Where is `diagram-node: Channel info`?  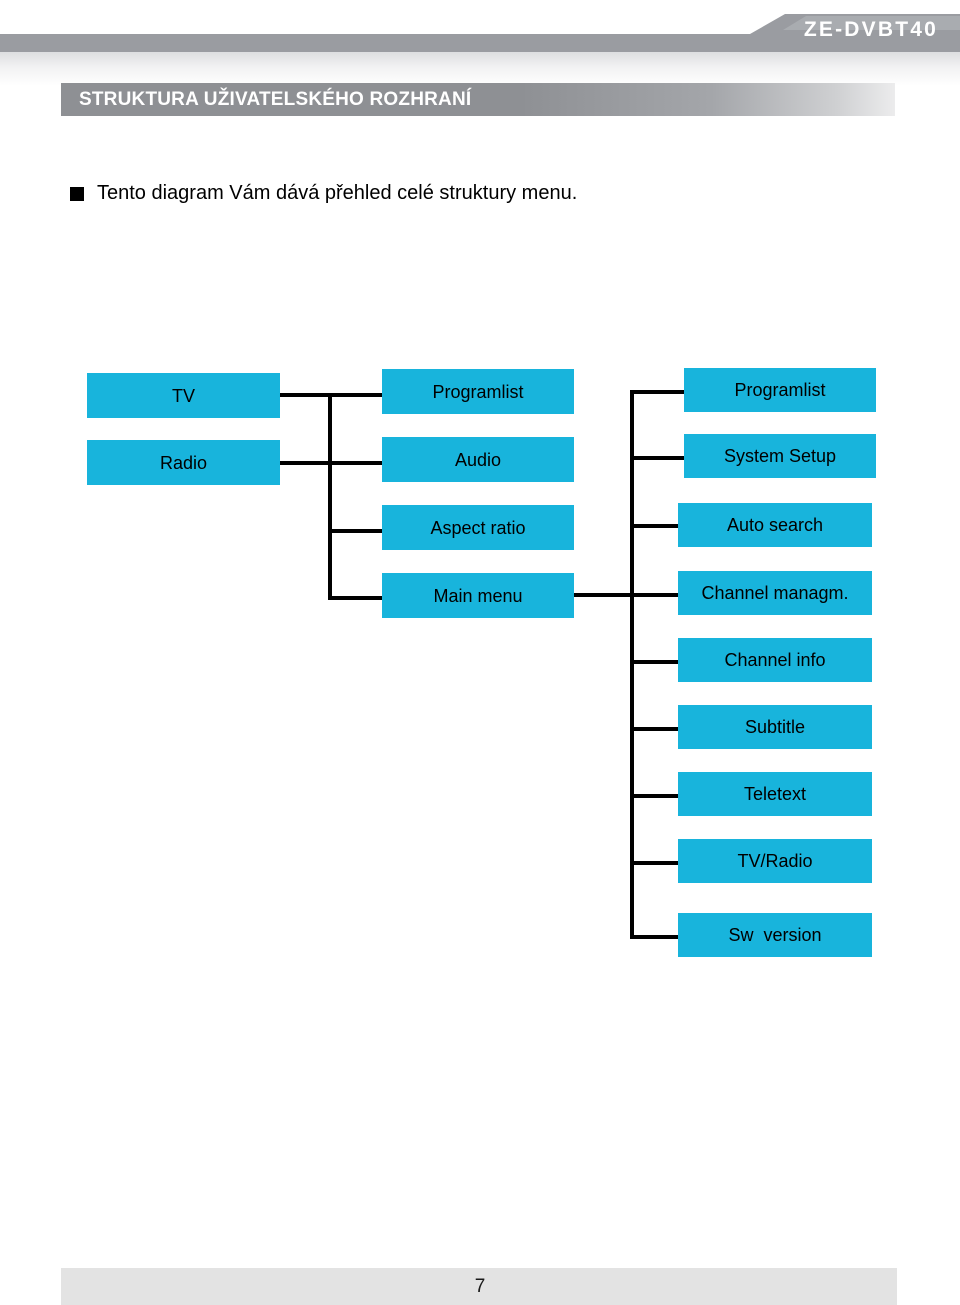
diagram-node: Channel info is located at coordinates (775, 660).